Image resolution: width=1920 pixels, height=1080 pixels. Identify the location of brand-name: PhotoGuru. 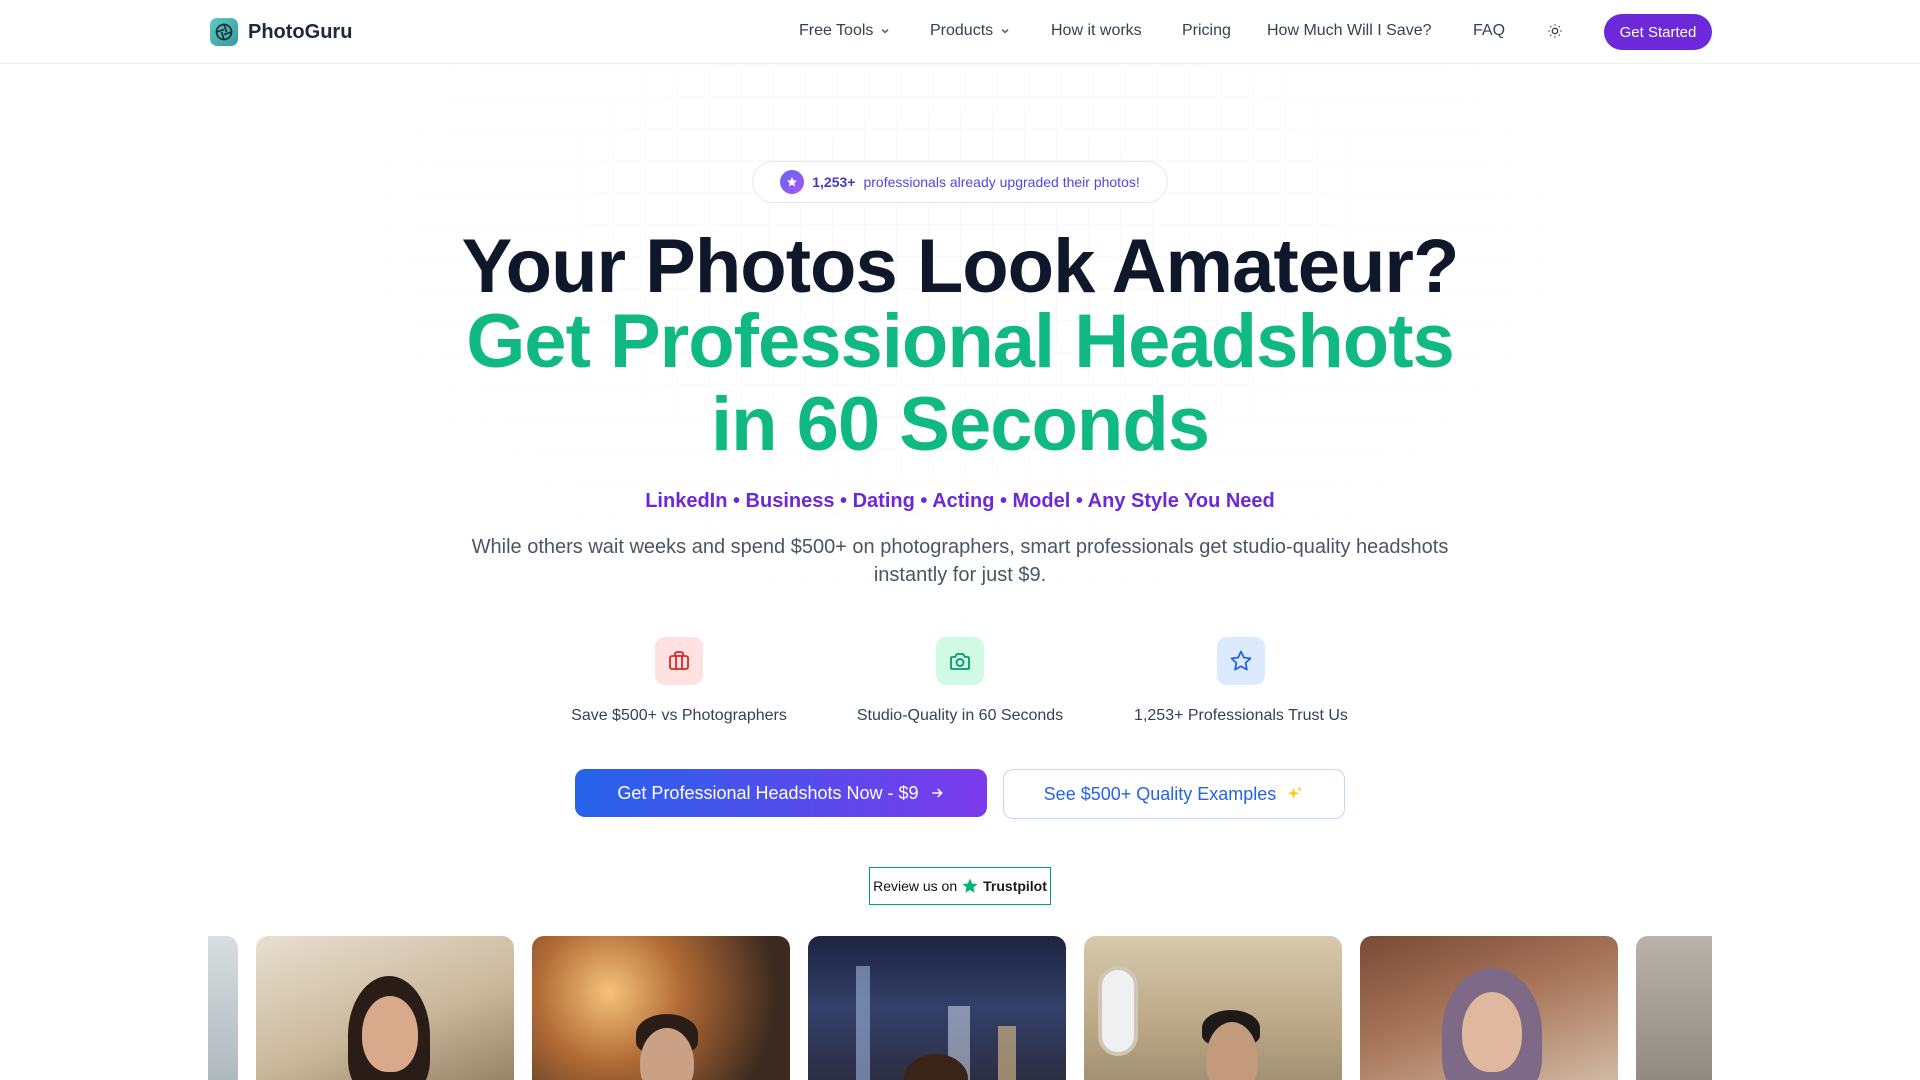
(300, 31).